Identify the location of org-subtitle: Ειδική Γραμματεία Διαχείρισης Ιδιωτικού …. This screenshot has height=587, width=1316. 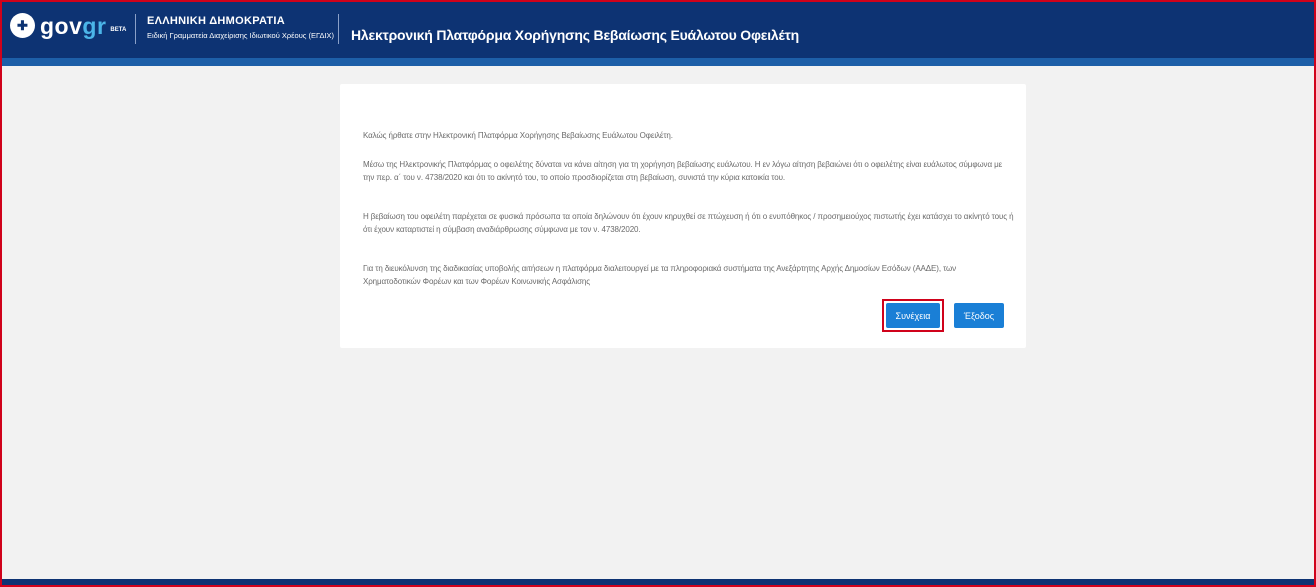
(241, 35).